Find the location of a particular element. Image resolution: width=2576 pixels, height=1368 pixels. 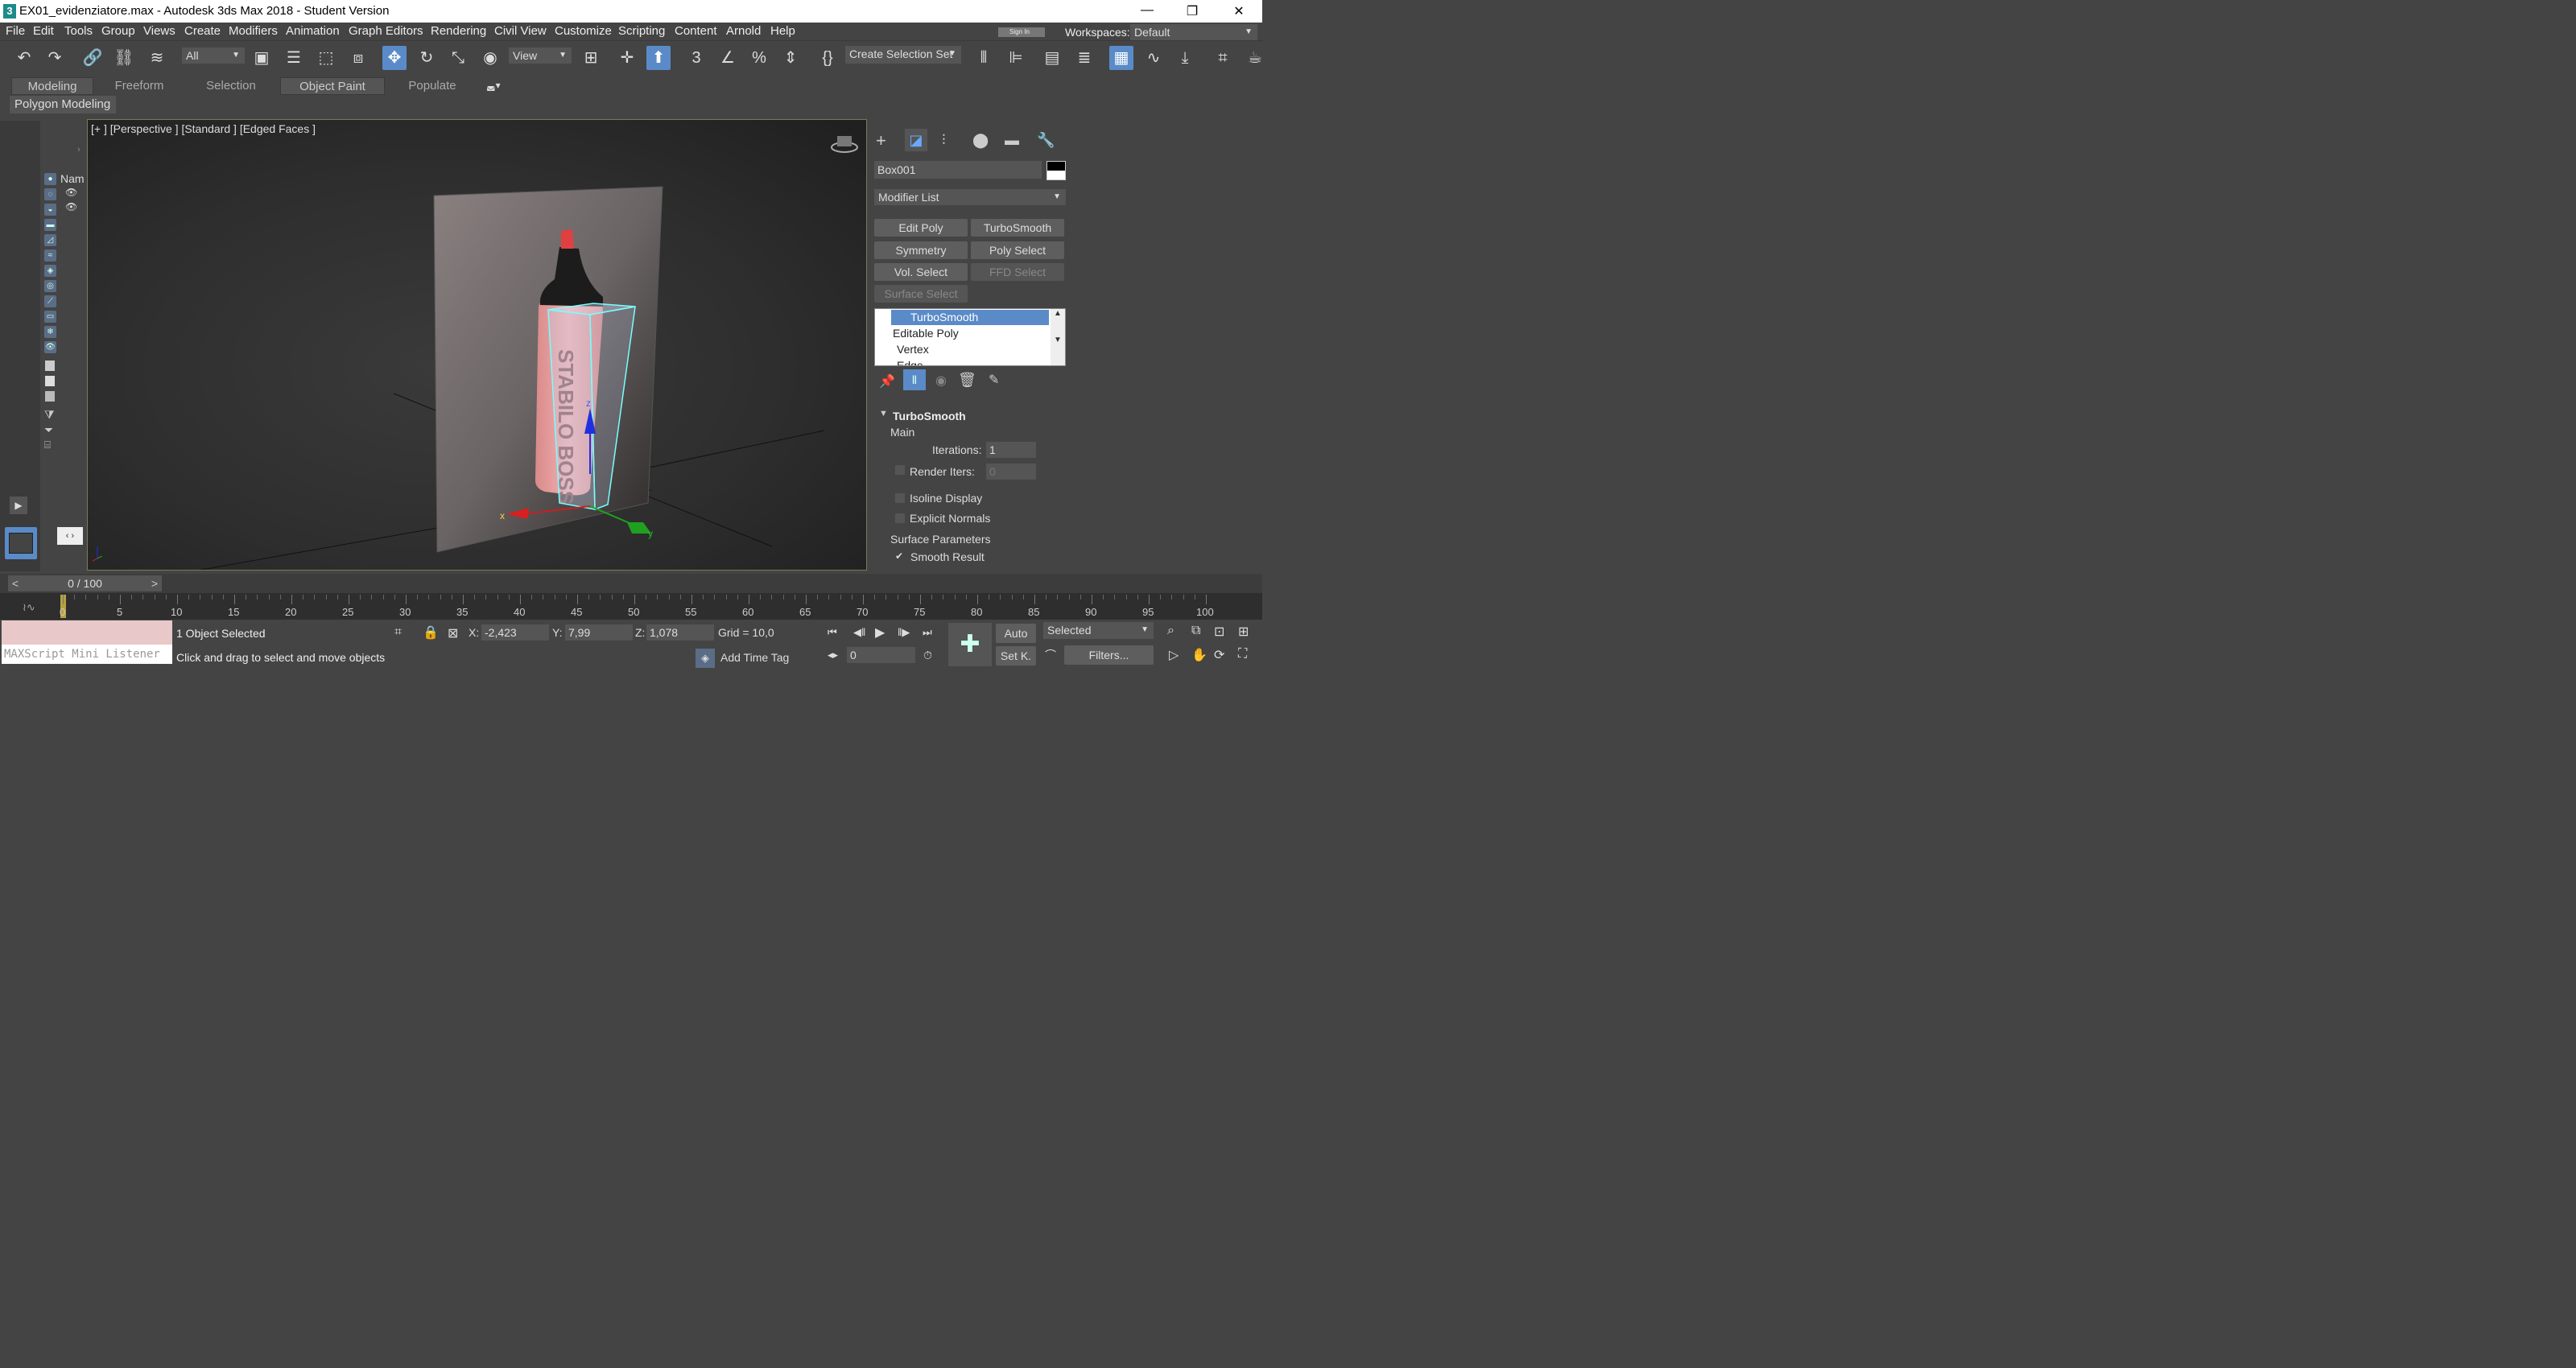

key-mode-icon: ◂▸ is located at coordinates (833, 655).